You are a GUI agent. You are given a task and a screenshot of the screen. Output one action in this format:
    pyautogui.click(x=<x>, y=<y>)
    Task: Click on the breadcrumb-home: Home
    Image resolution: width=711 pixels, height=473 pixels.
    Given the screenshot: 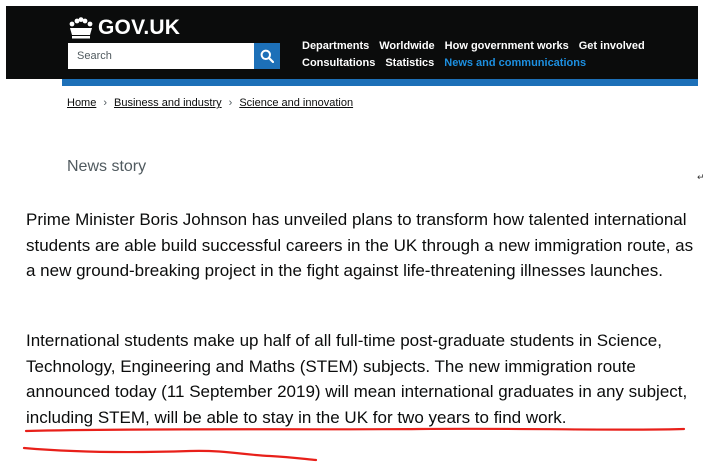 What is the action you would take?
    pyautogui.click(x=81, y=103)
    